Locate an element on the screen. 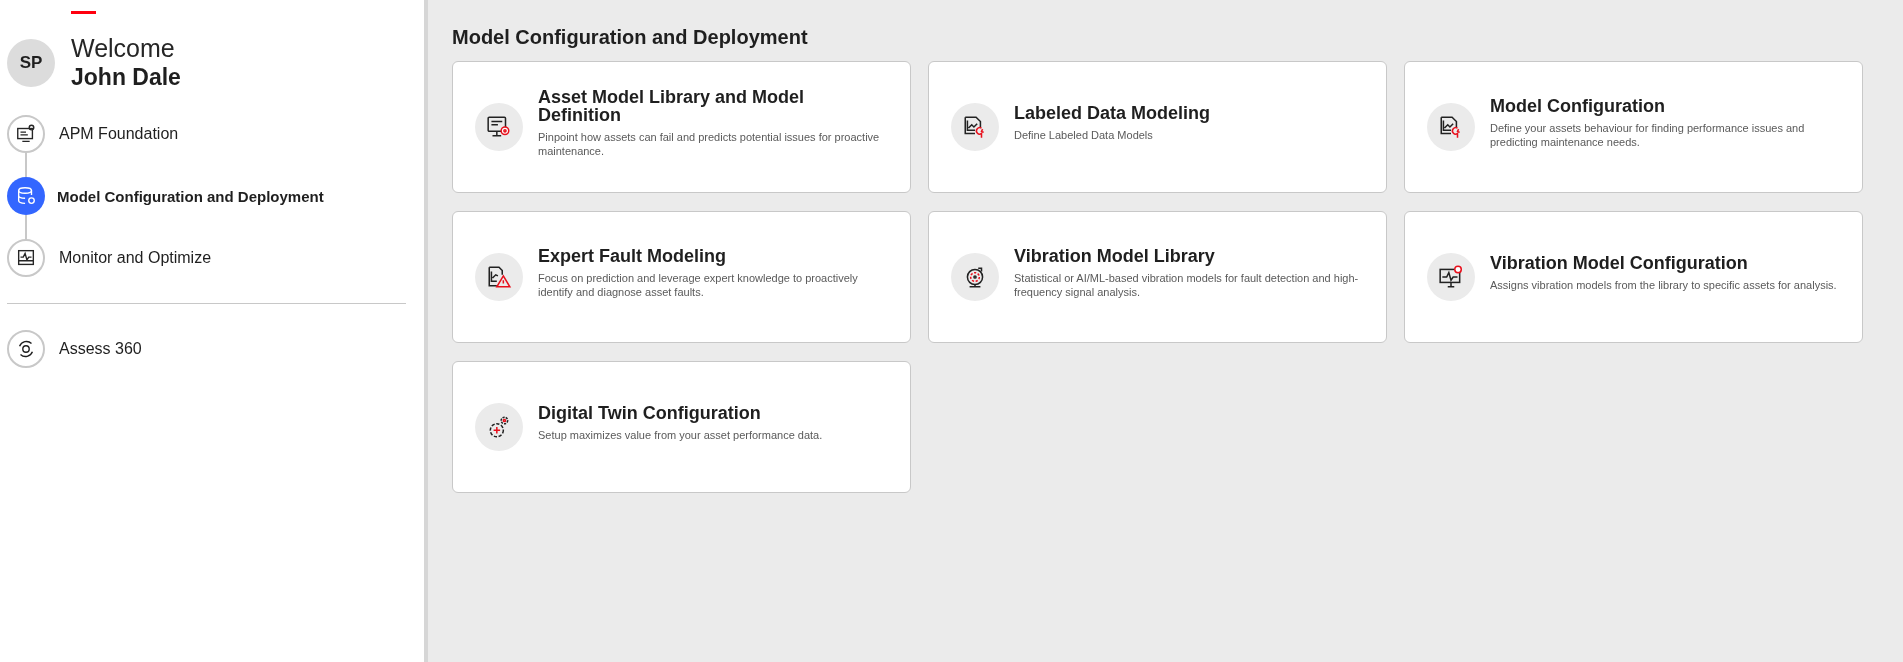  user-avatar: SP is located at coordinates (31, 62).